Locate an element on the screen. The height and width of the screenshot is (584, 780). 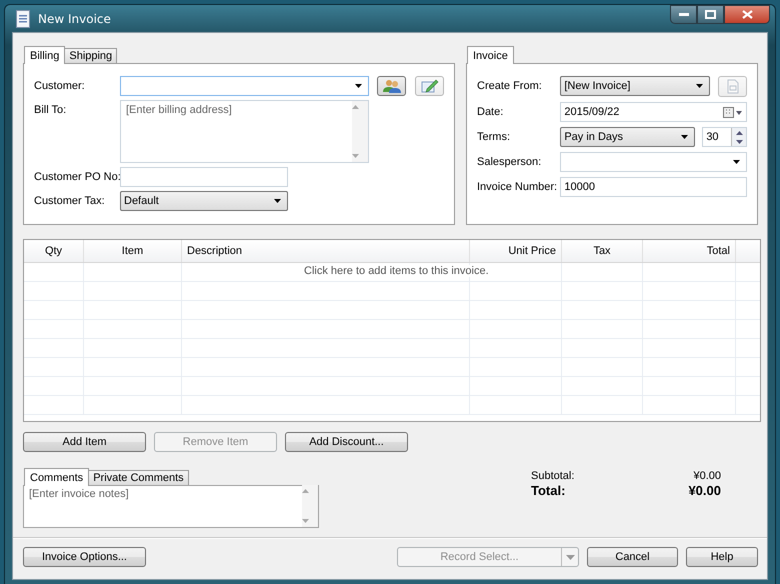
minimize-icon is located at coordinates (683, 14).